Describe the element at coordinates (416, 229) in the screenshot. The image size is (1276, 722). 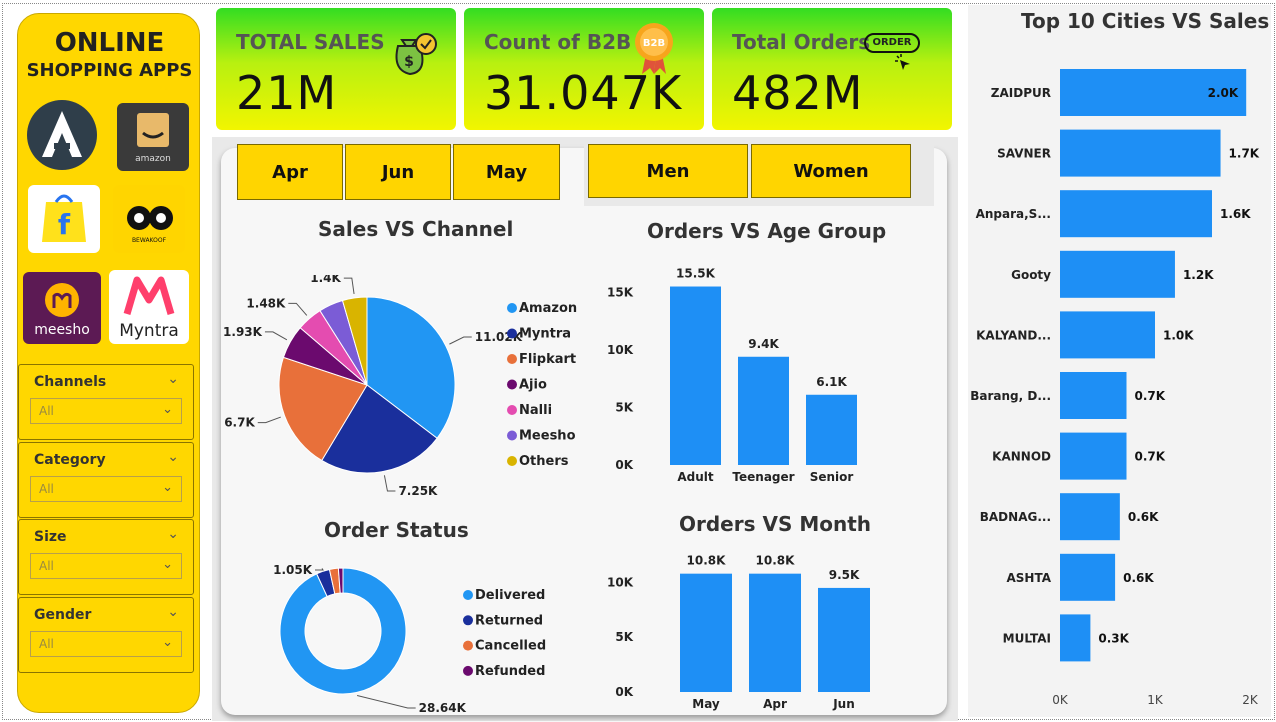
I see `chart-title-sales-channel: Sales VS Channel` at that location.